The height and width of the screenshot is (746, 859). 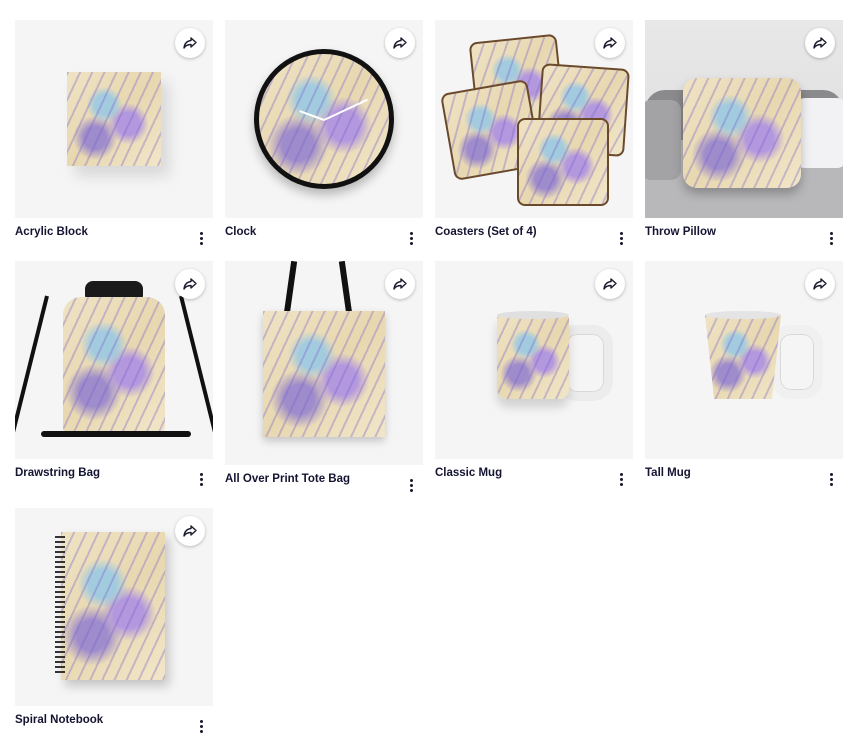 I want to click on product-card-spiral-notebook: Spiral Notebook, so click(x=114, y=622).